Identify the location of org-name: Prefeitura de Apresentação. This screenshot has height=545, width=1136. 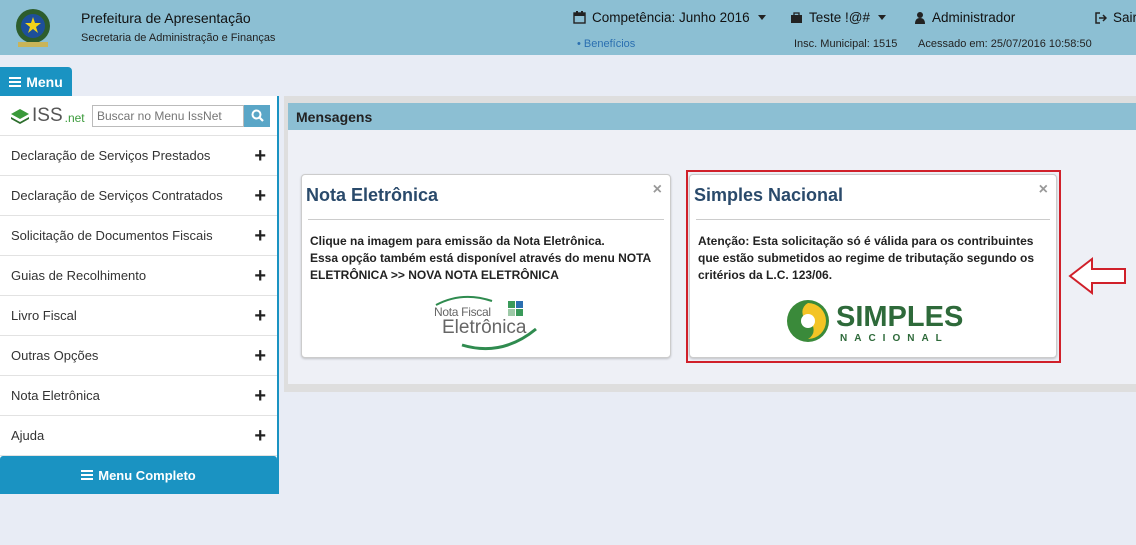
(166, 18).